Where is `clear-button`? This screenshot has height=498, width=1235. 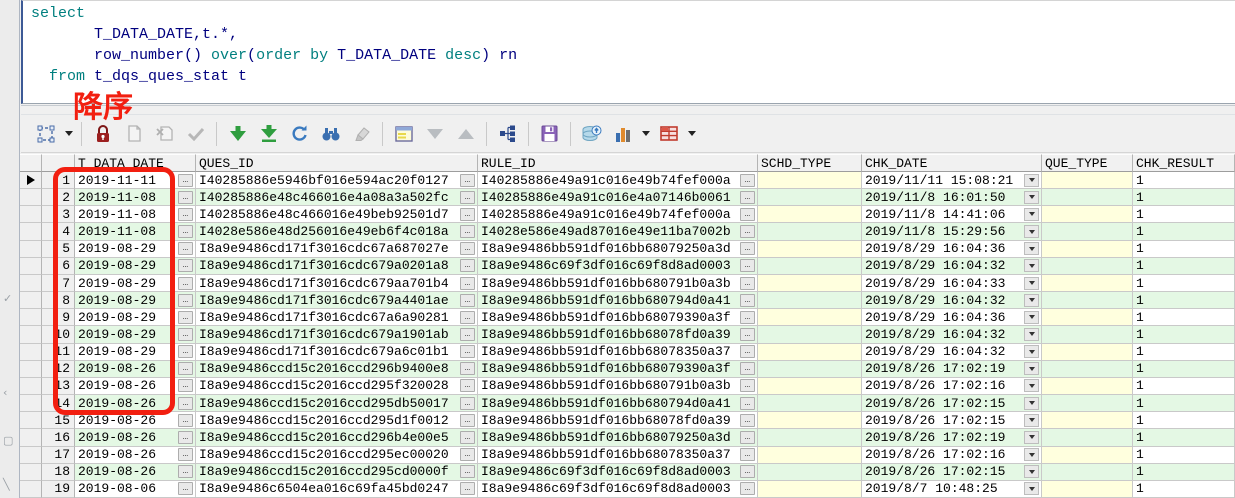
clear-button is located at coordinates (361, 134).